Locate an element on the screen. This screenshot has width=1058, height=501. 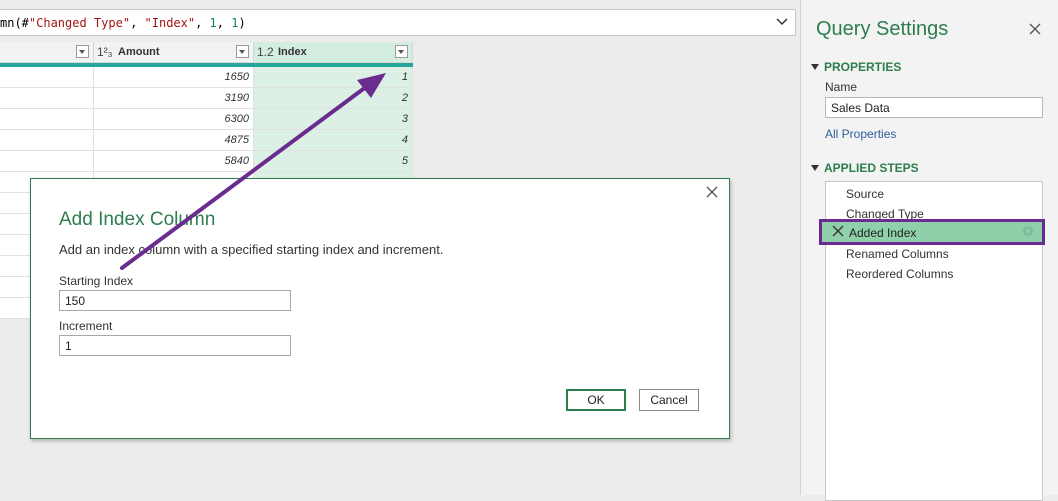
step-label: Added Index is located at coordinates (883, 233).